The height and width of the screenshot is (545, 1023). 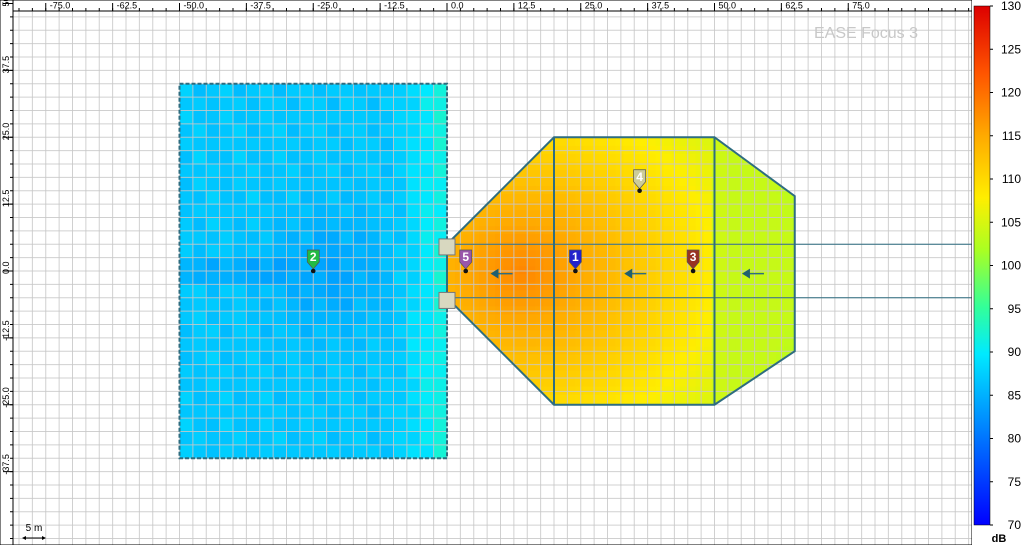 What do you see at coordinates (693, 257) in the screenshot?
I see `speaker-label: 3` at bounding box center [693, 257].